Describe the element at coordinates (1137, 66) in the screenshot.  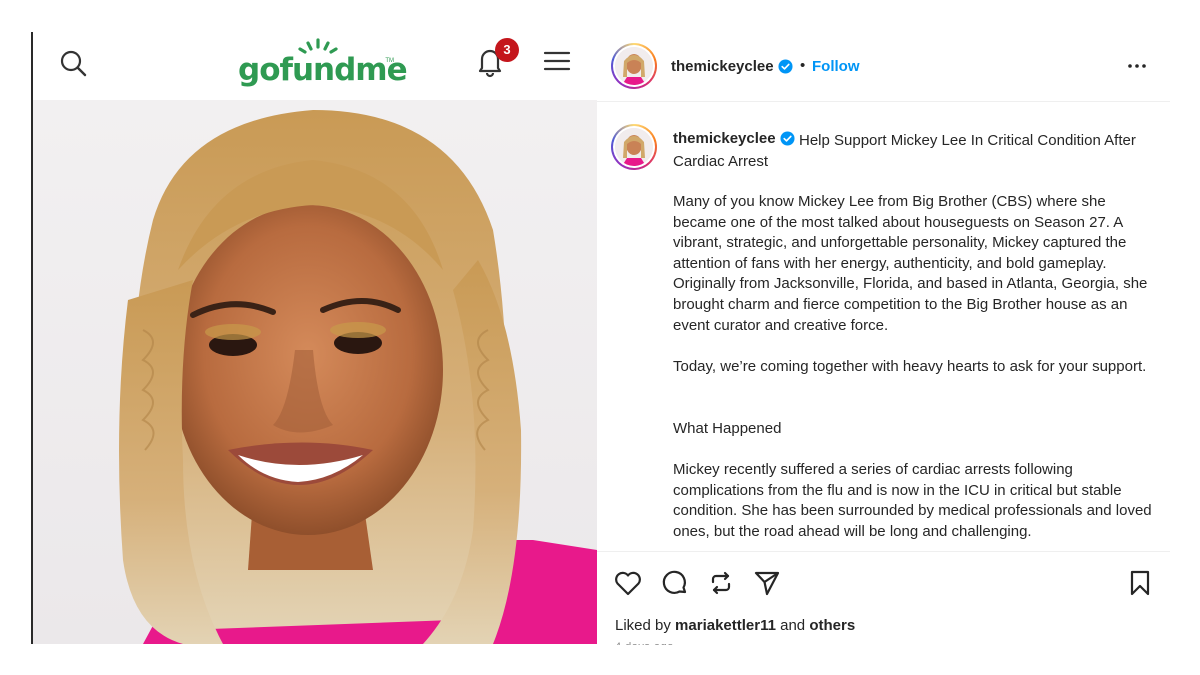
I see `more-options-icon` at that location.